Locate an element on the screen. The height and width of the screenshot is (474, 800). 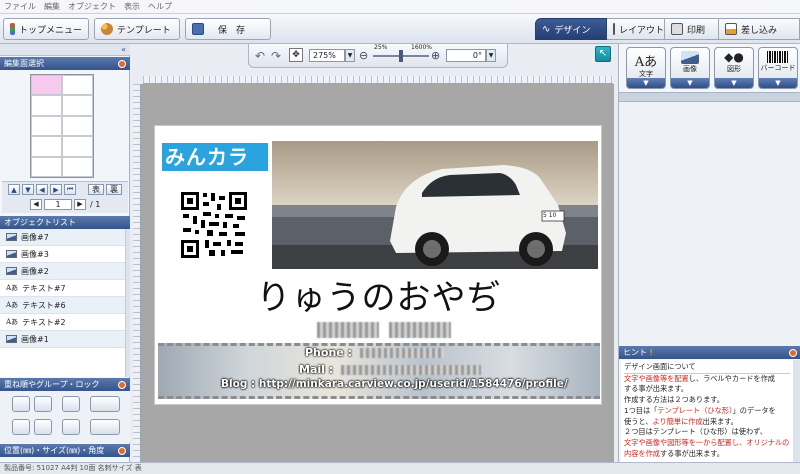
mail-line: Mail : is located at coordinates (419, 370).